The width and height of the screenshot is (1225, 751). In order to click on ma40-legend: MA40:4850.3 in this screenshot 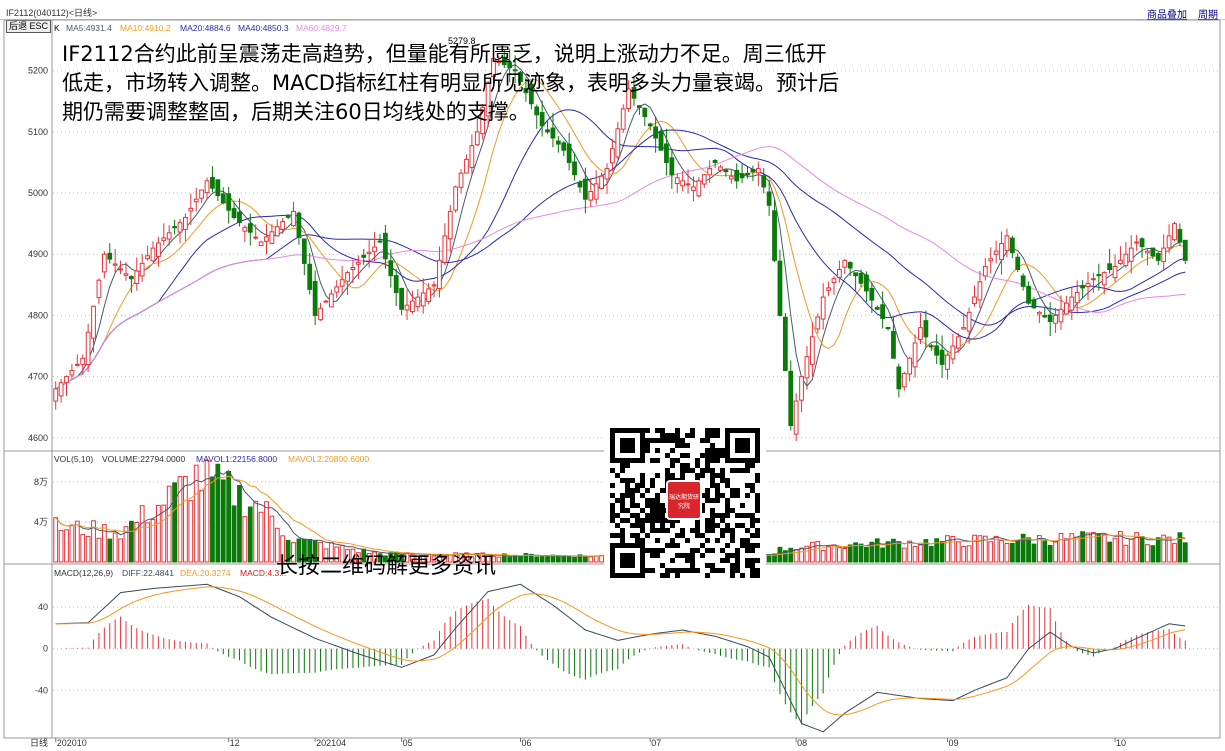, I will do `click(263, 28)`.